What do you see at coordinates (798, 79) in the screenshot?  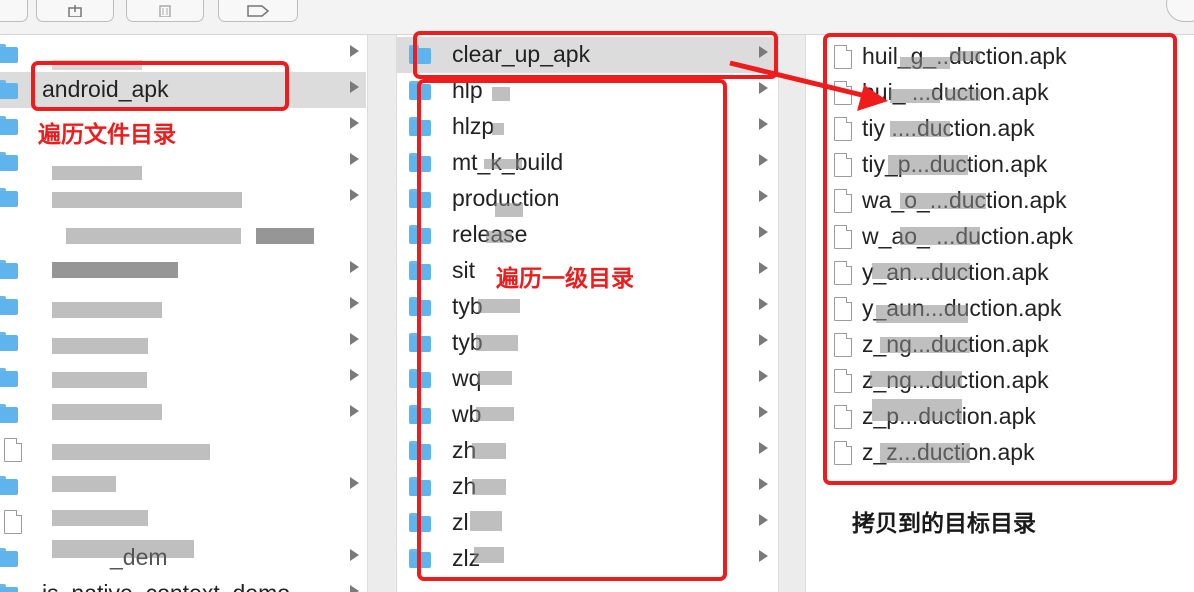 I see `arrow-shaft` at bounding box center [798, 79].